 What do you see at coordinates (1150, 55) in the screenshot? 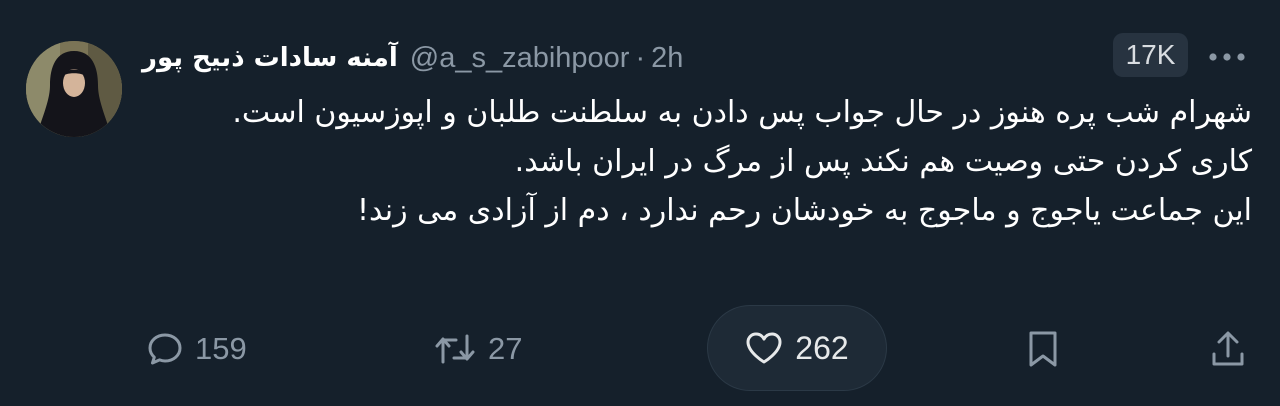
I see `views-badge: 17K` at bounding box center [1150, 55].